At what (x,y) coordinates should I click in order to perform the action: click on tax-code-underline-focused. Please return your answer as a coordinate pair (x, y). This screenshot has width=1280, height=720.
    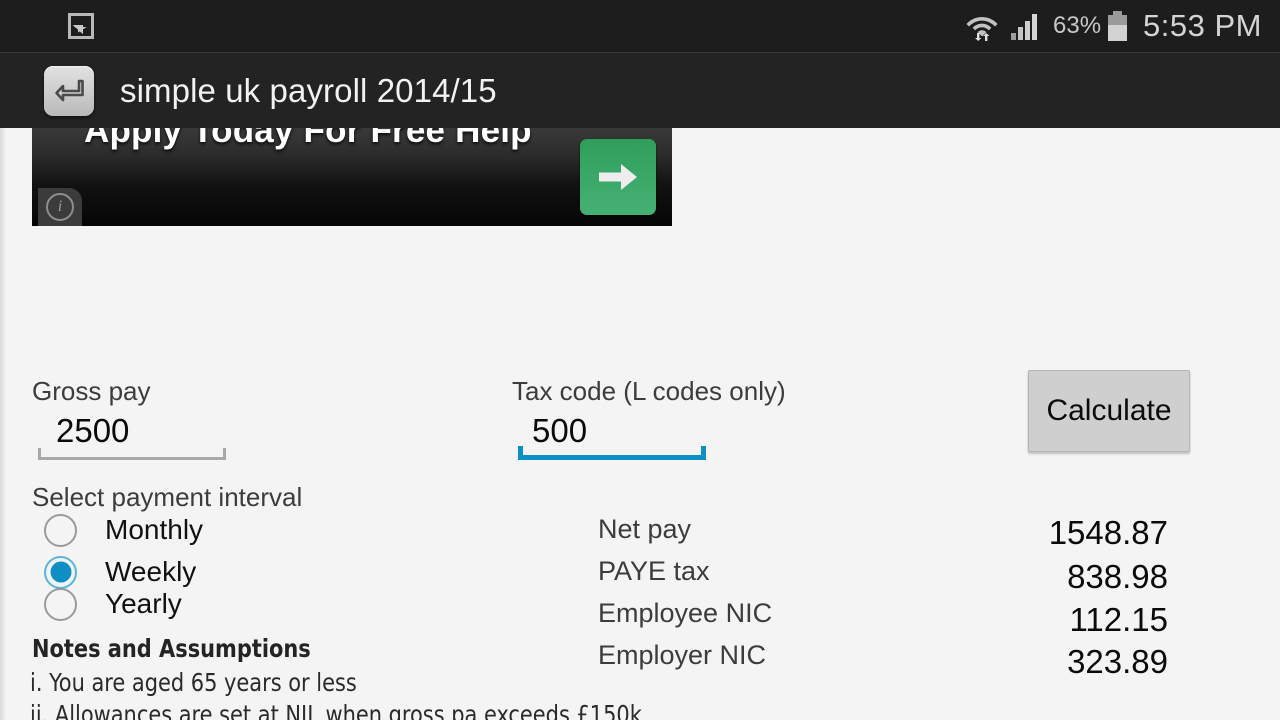
    Looking at the image, I should click on (612, 453).